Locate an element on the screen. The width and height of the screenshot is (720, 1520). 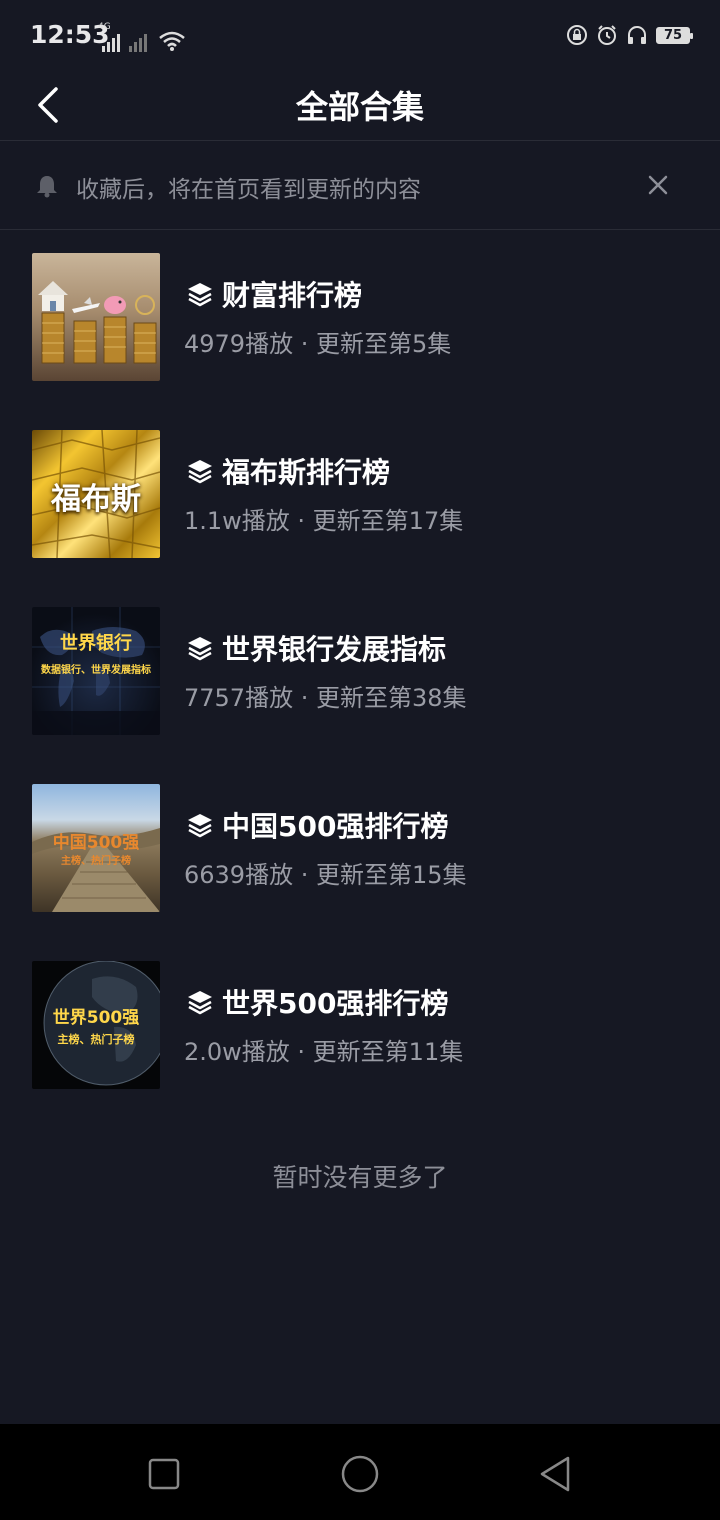
collection-meta: 2.0w播放 · 更新至第11集 is located at coordinates (324, 1052).